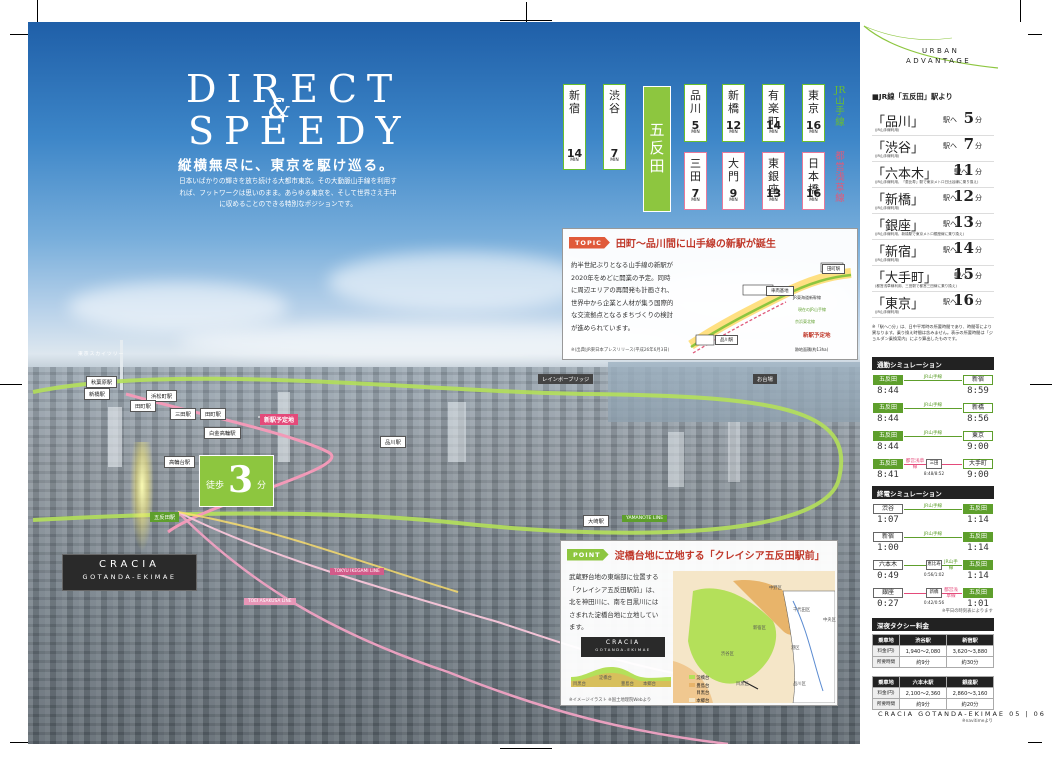  Describe the element at coordinates (829, 620) in the screenshot. I see `map-area-chuo: 中央区` at that location.